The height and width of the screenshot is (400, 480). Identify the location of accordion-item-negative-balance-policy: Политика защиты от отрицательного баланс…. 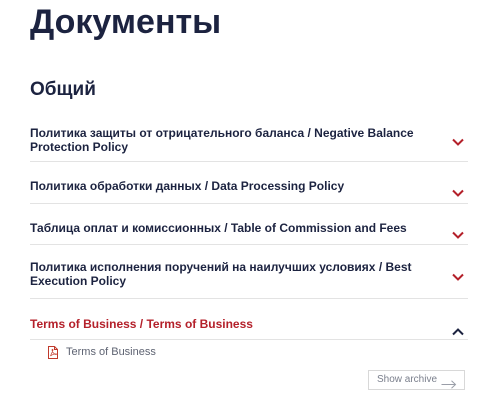
(249, 139).